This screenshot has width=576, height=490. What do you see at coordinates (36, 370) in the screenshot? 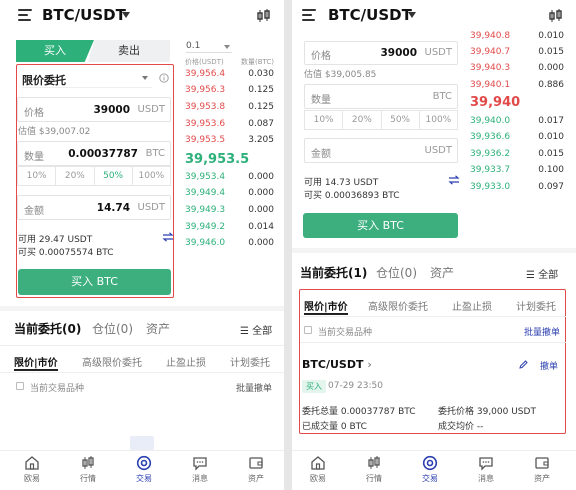
I see `active-subtab-underline` at bounding box center [36, 370].